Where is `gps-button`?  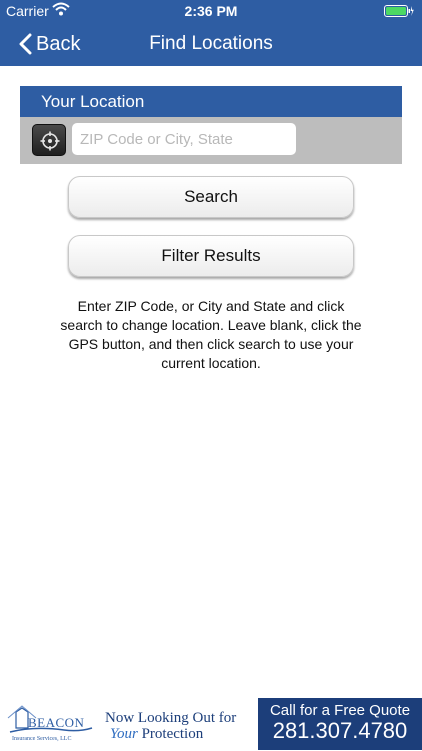
gps-button is located at coordinates (49, 140).